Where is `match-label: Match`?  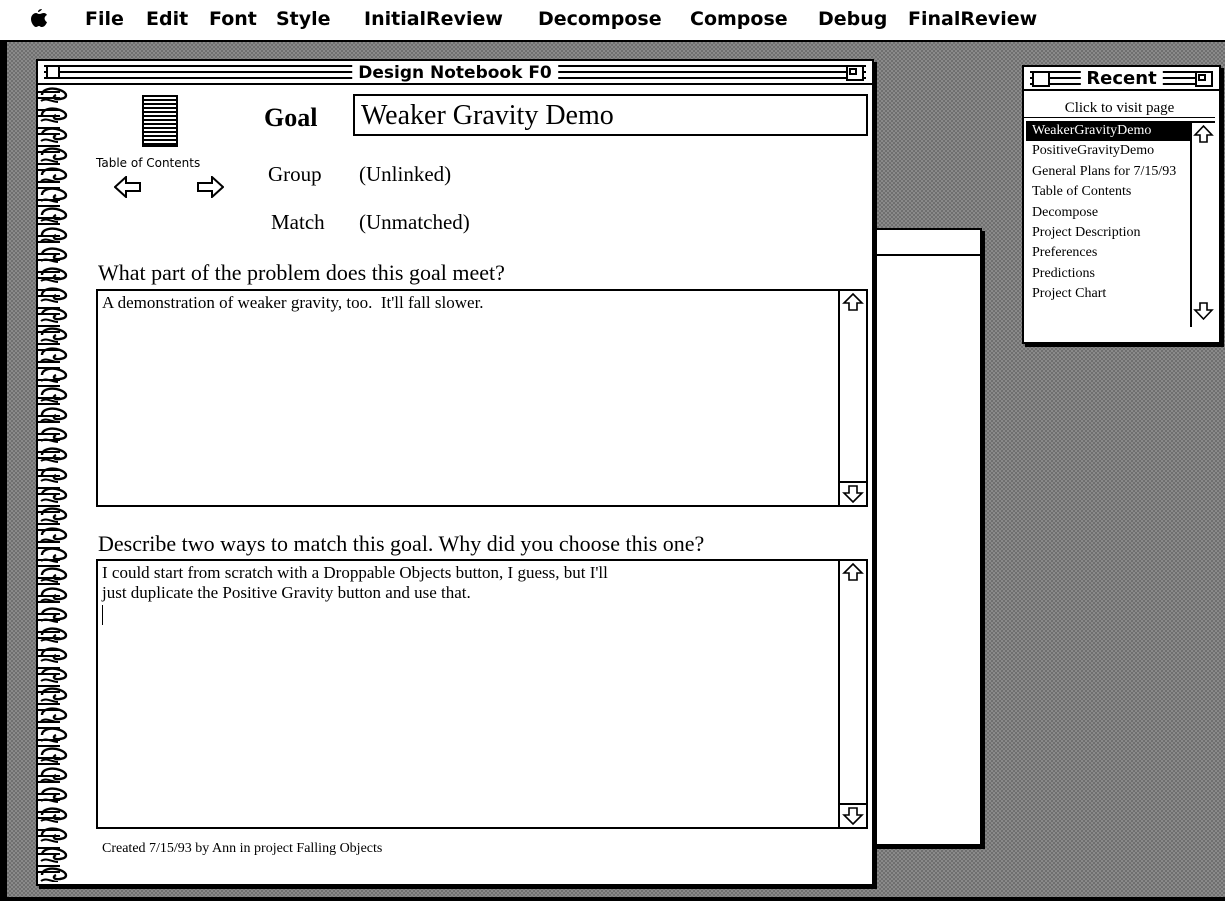 match-label: Match is located at coordinates (298, 222).